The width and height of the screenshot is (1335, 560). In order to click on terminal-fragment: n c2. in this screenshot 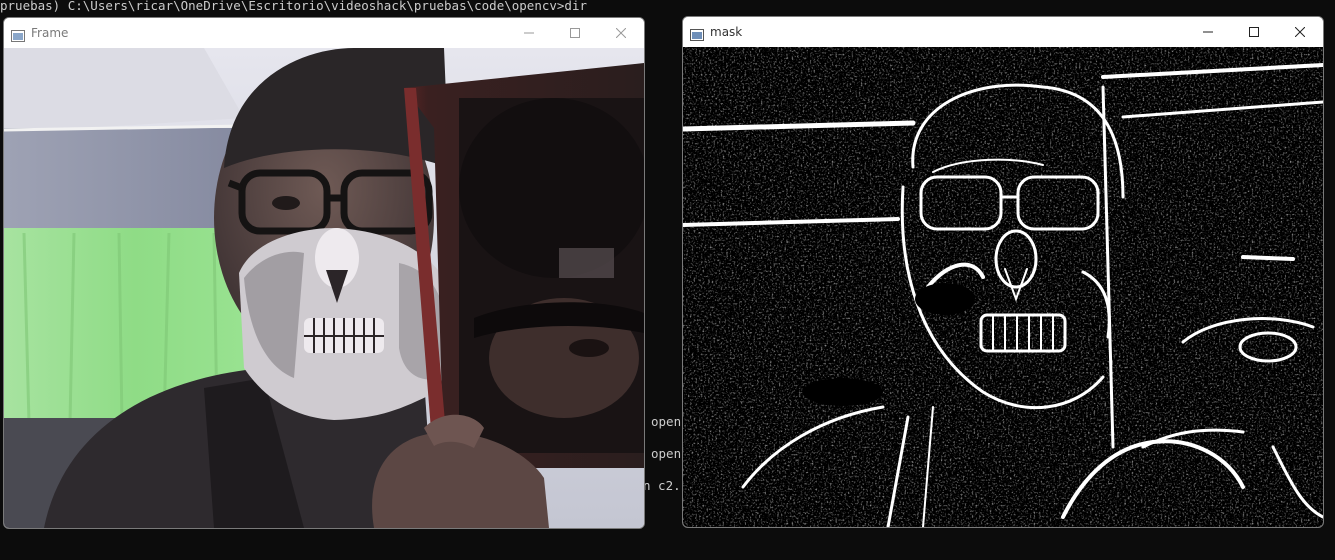, I will do `click(662, 485)`.